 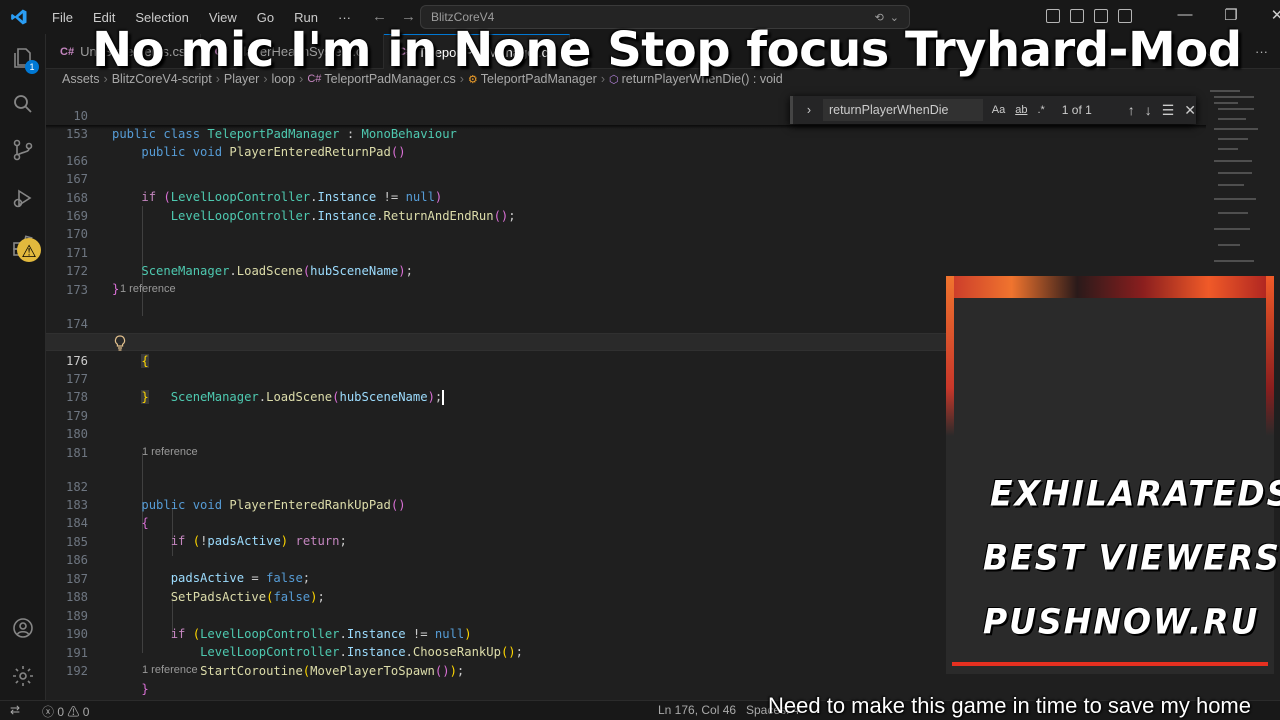 I want to click on webcam-frame-bottom, so click(x=1110, y=664).